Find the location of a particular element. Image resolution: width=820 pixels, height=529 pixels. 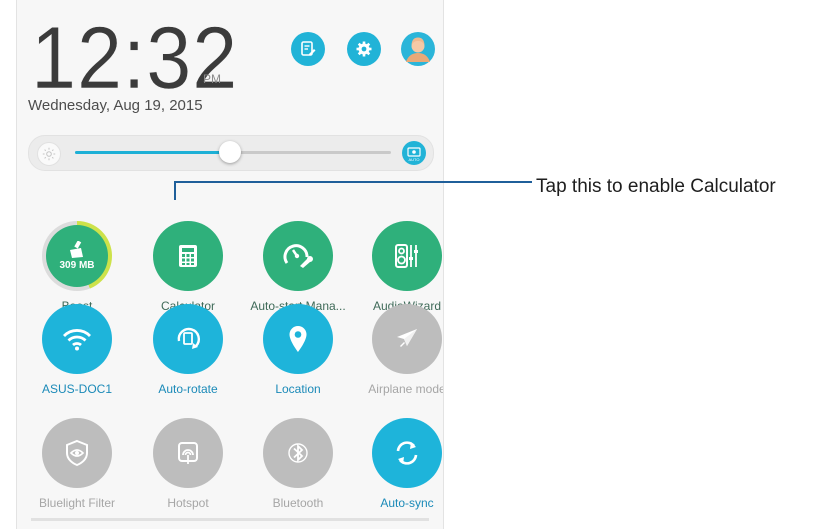

brightness-sun-icon is located at coordinates (49, 154).